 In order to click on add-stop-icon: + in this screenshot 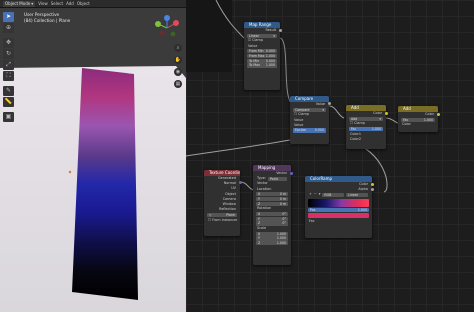, I will do `click(310, 194)`.